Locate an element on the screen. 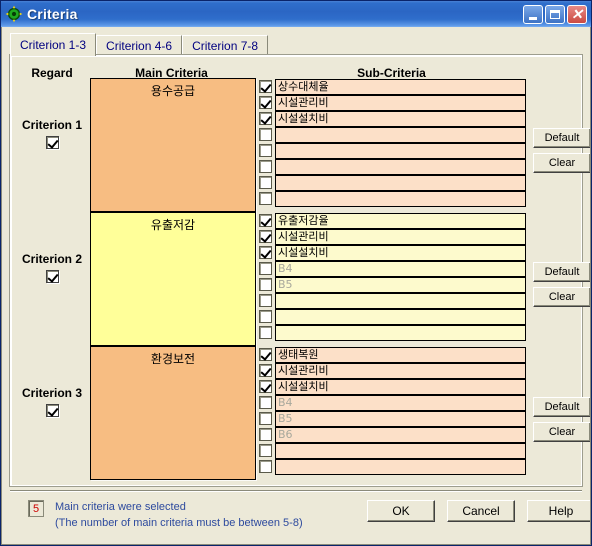 The width and height of the screenshot is (592, 546). sub-criteria-field-2-5: B5 is located at coordinates (400, 285).